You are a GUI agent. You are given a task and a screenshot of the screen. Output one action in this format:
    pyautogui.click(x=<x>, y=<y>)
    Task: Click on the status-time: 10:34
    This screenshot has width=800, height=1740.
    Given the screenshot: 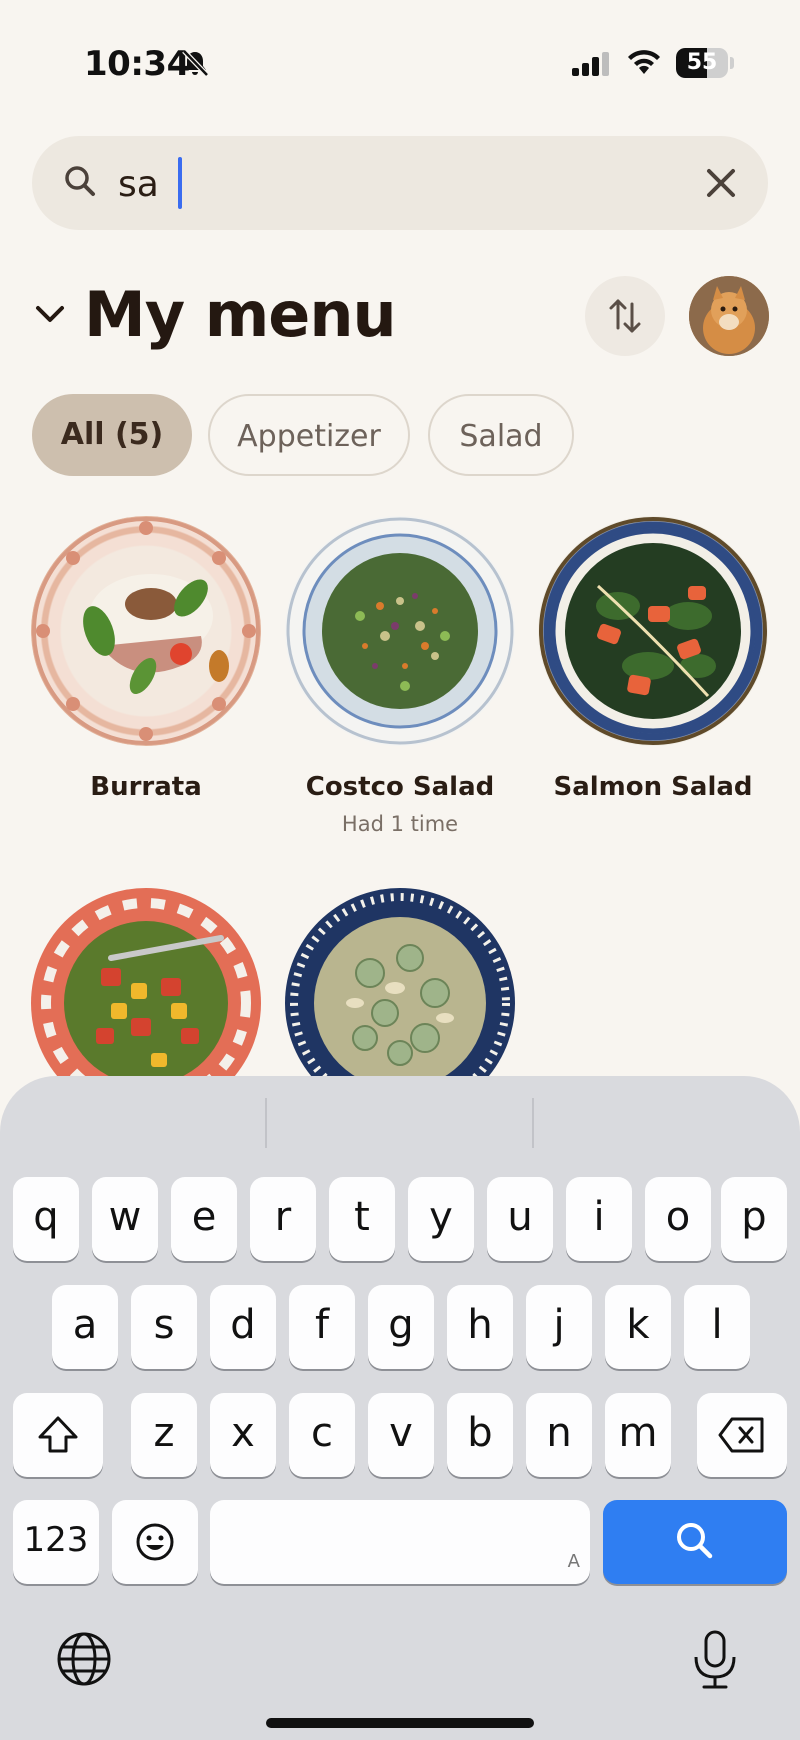 What is the action you would take?
    pyautogui.click(x=137, y=64)
    